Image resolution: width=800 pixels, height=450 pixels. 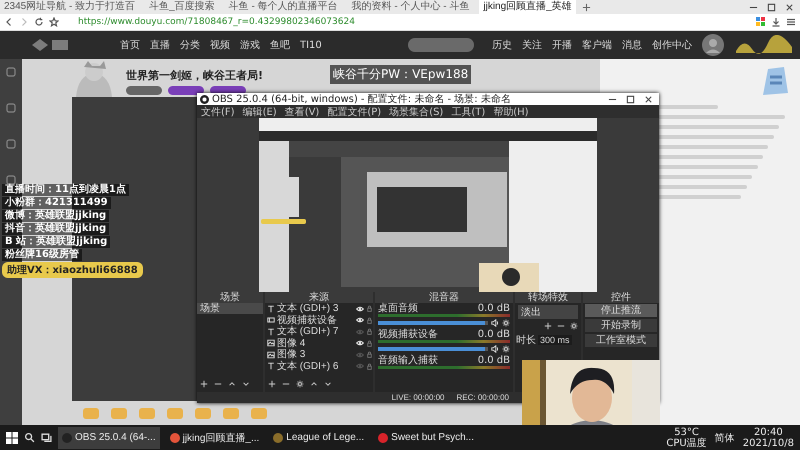 I want to click on camera-icon, so click(x=271, y=320).